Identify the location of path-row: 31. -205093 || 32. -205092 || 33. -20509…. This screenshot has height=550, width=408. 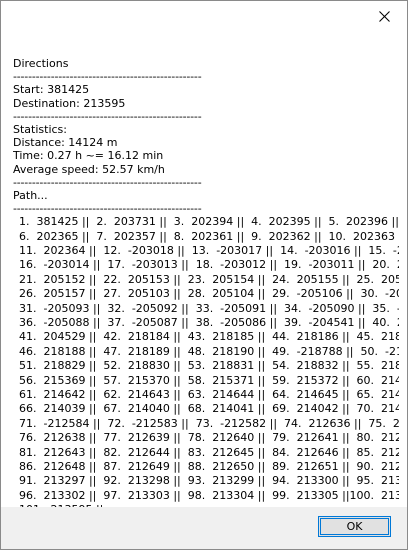
(209, 308).